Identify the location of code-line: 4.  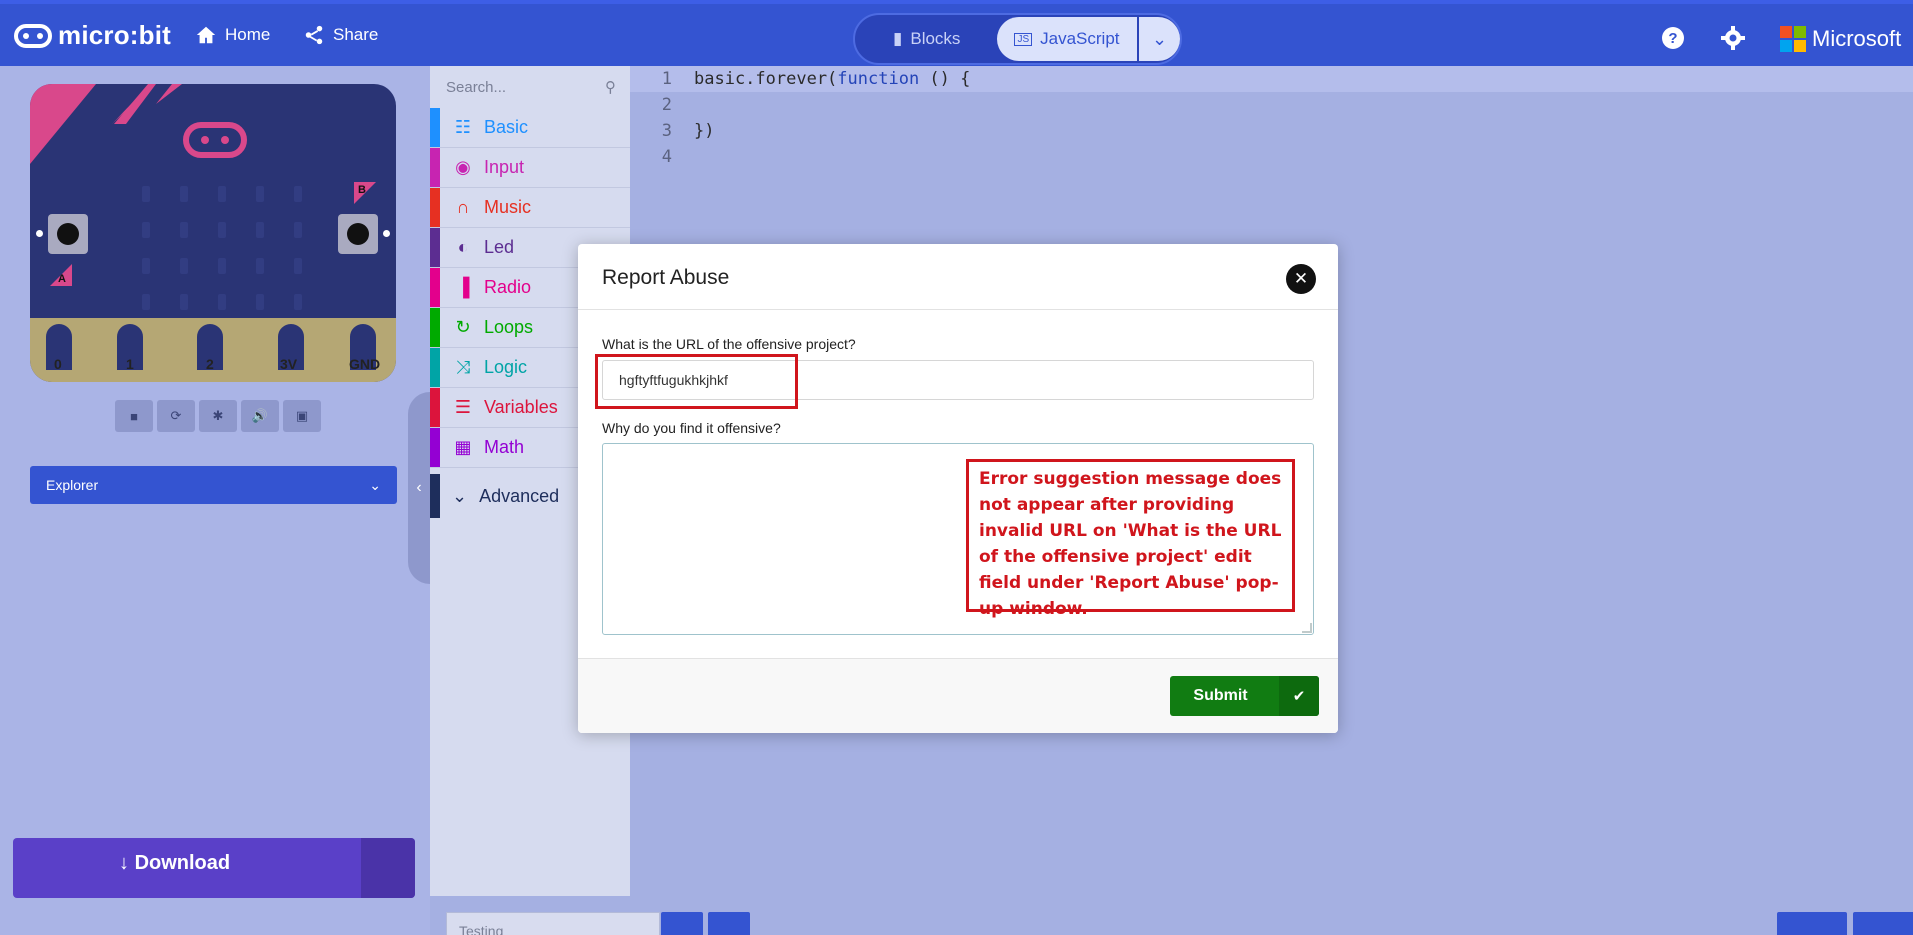
(1271, 157).